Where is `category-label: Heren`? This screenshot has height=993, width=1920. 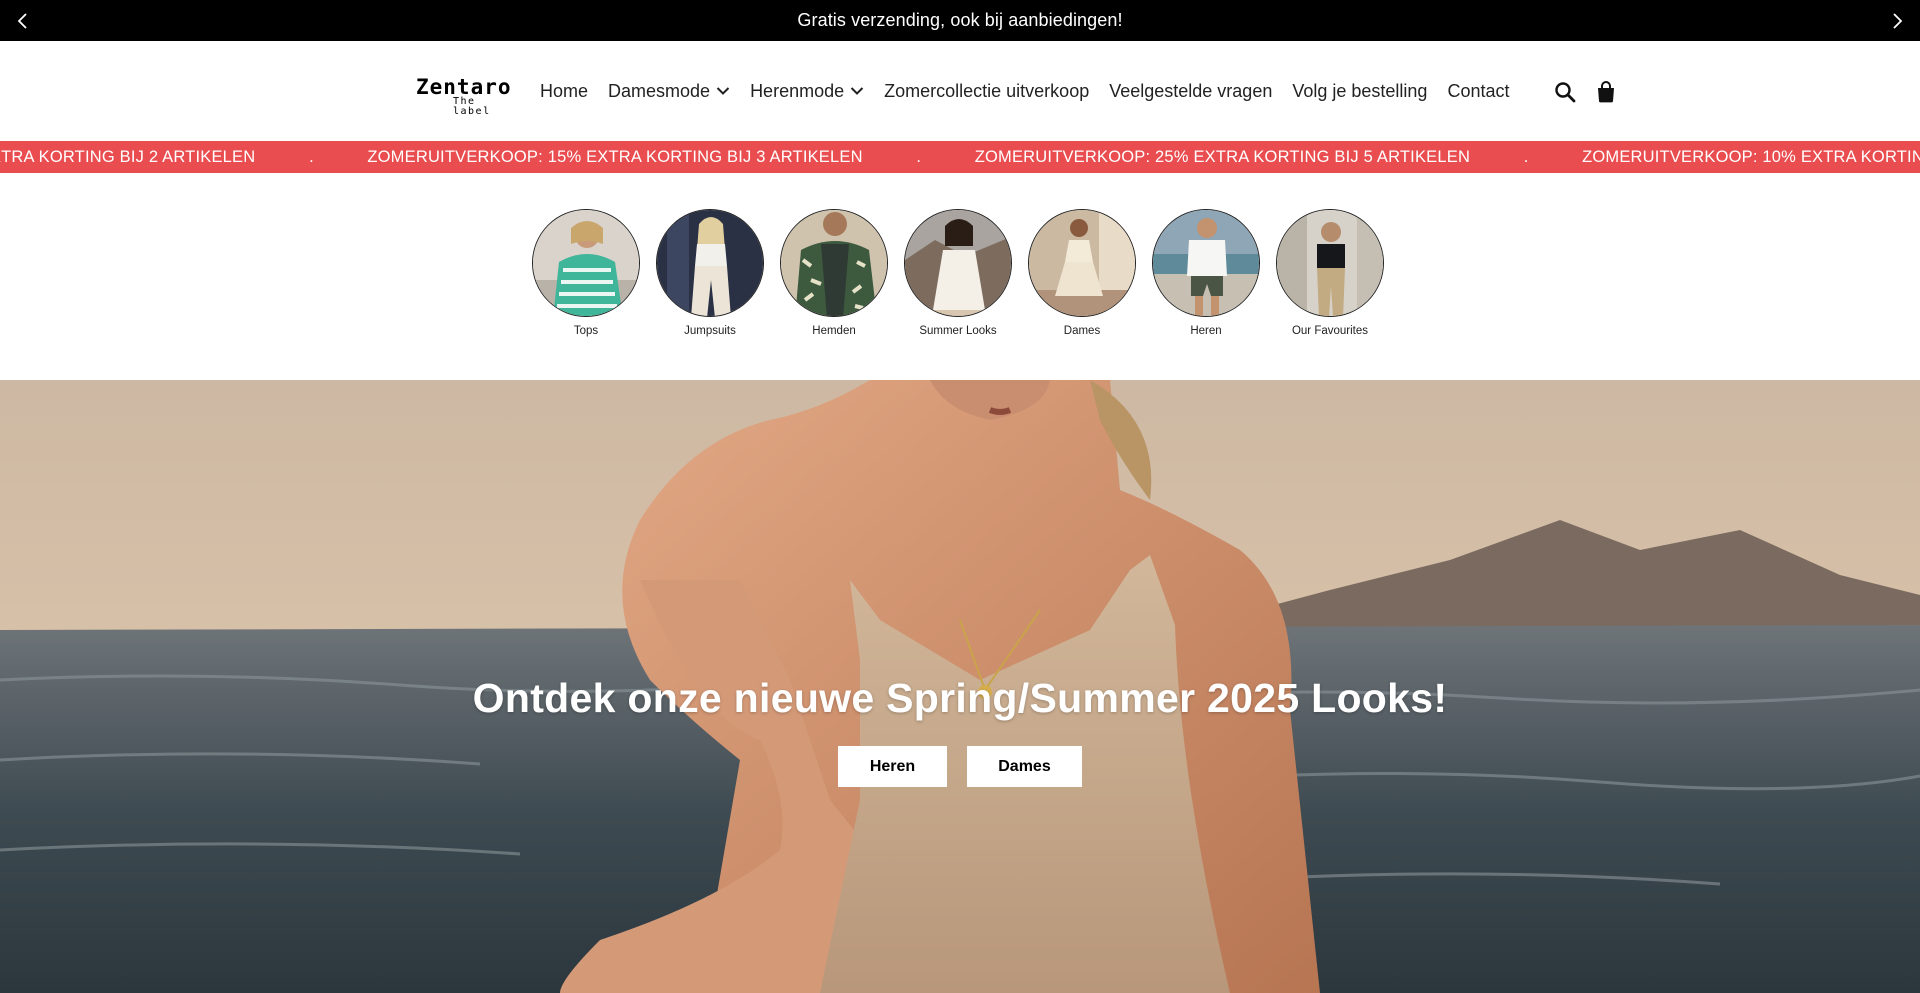 category-label: Heren is located at coordinates (1206, 331).